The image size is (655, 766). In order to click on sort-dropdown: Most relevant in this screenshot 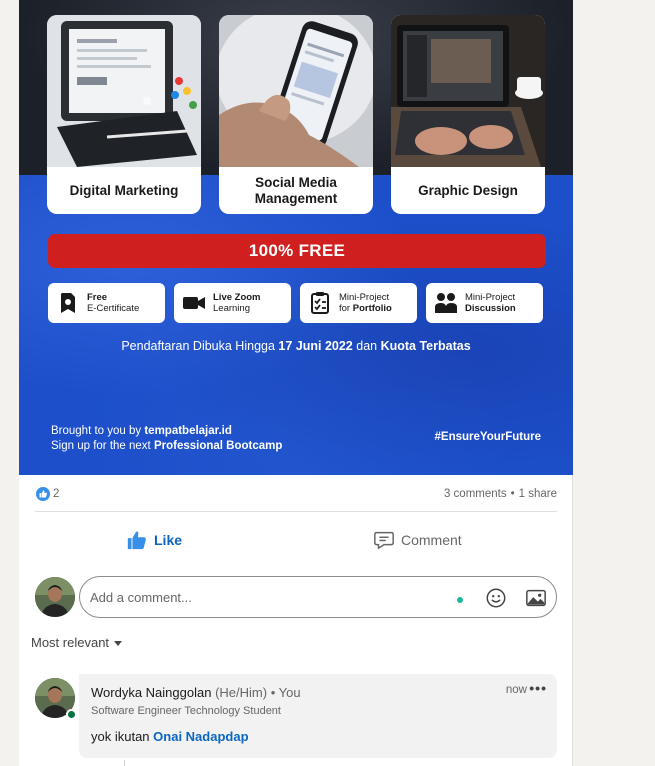, I will do `click(77, 642)`.